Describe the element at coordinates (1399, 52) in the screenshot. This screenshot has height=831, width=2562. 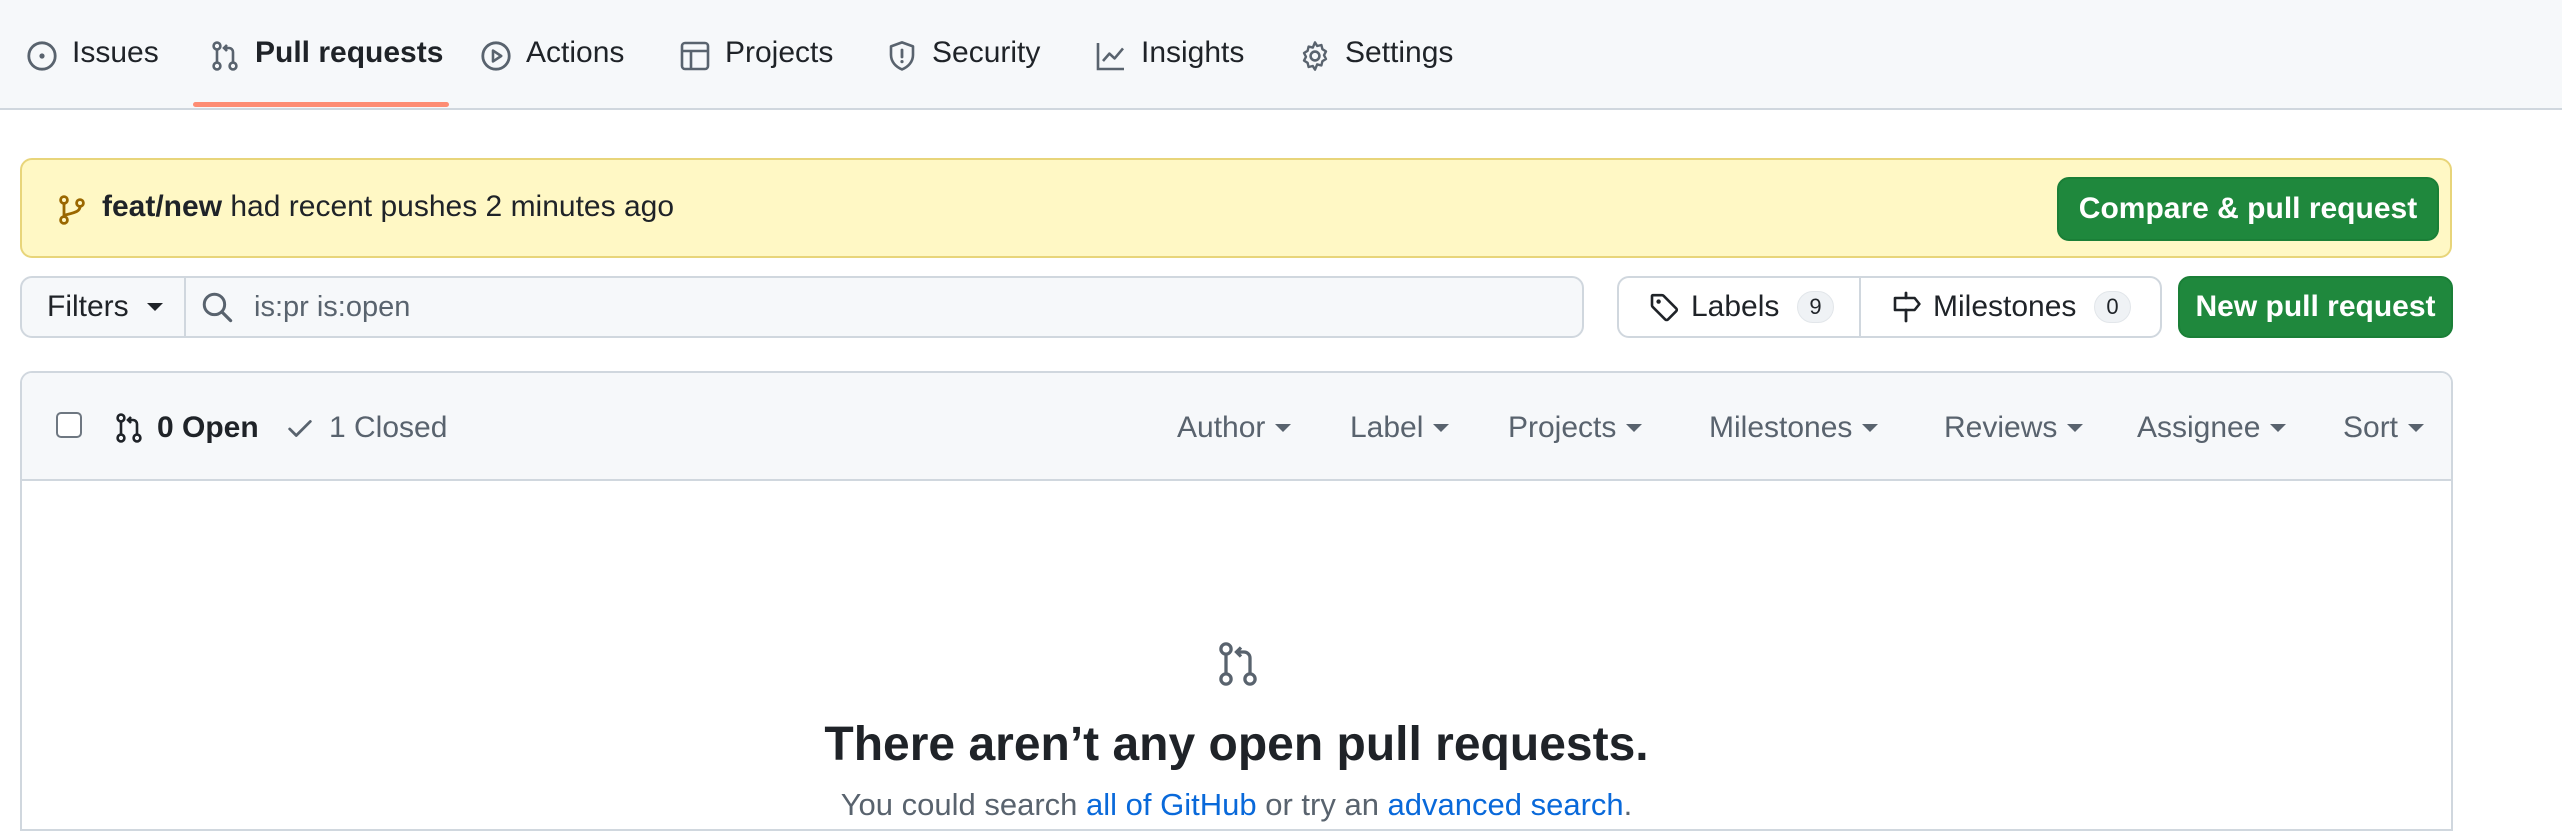
I see `tab-label: Settings` at that location.